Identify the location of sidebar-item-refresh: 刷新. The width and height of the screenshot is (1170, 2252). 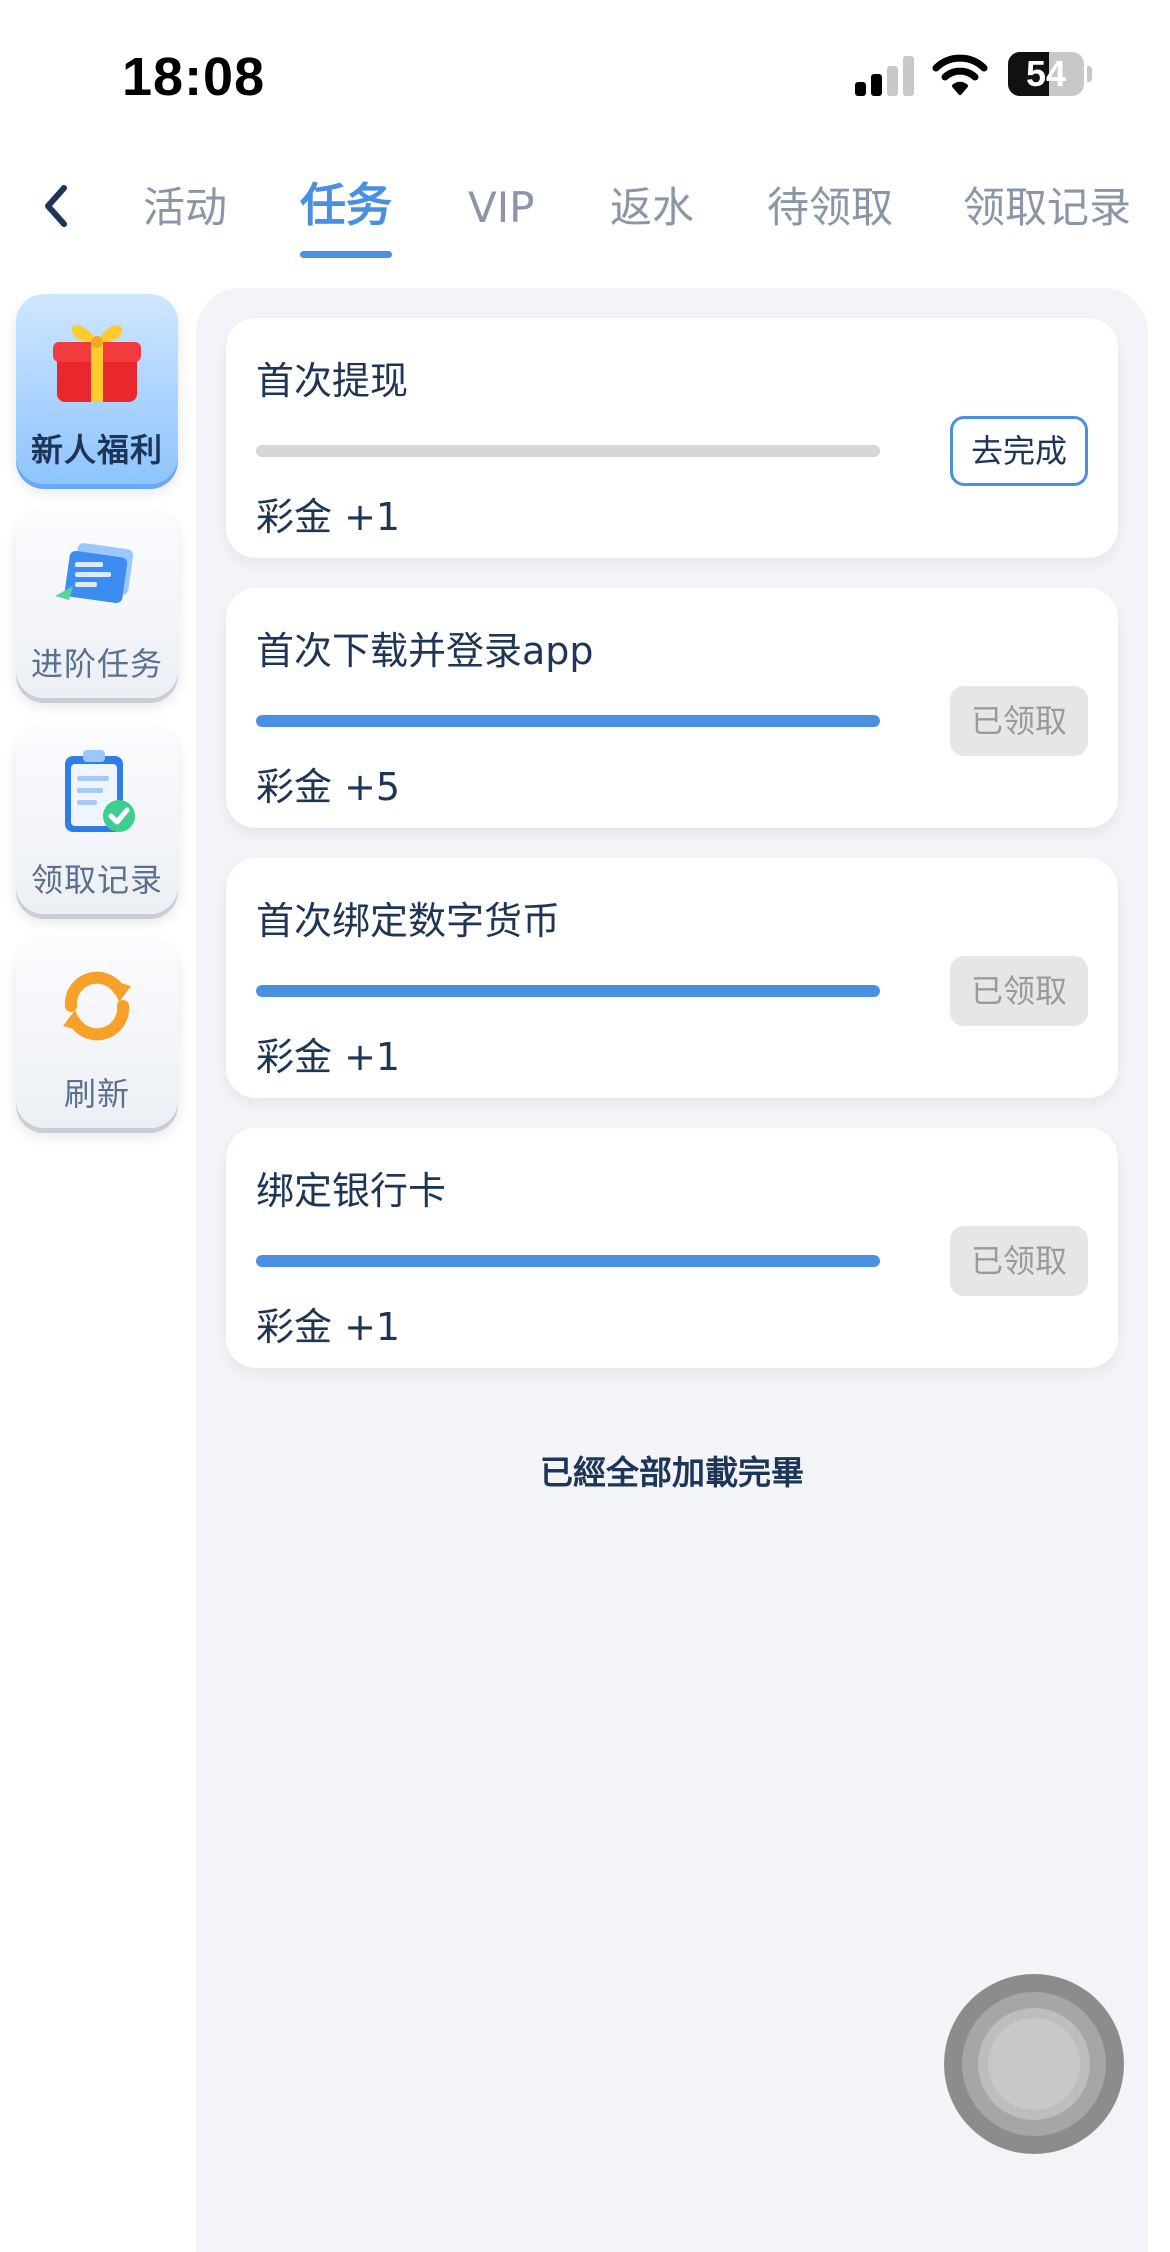
(97, 1033).